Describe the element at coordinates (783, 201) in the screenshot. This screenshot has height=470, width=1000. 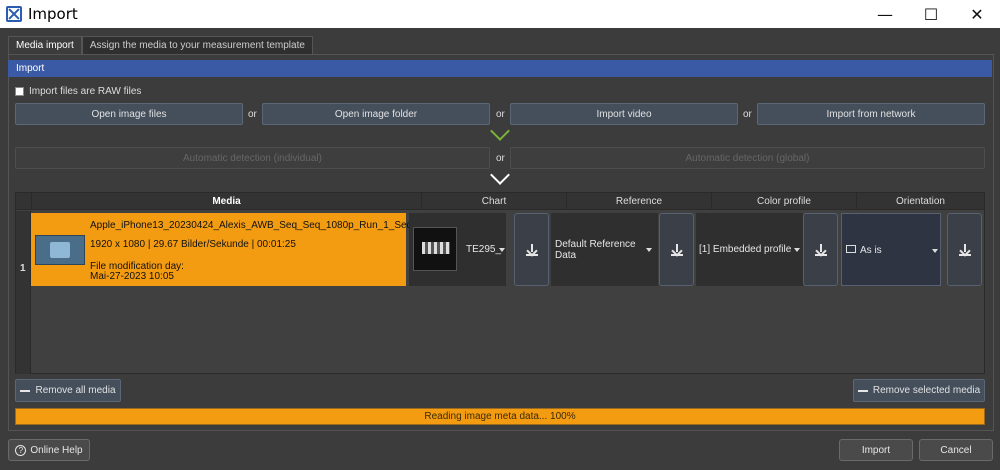
I see `header-color-profile: Color profile` at that location.